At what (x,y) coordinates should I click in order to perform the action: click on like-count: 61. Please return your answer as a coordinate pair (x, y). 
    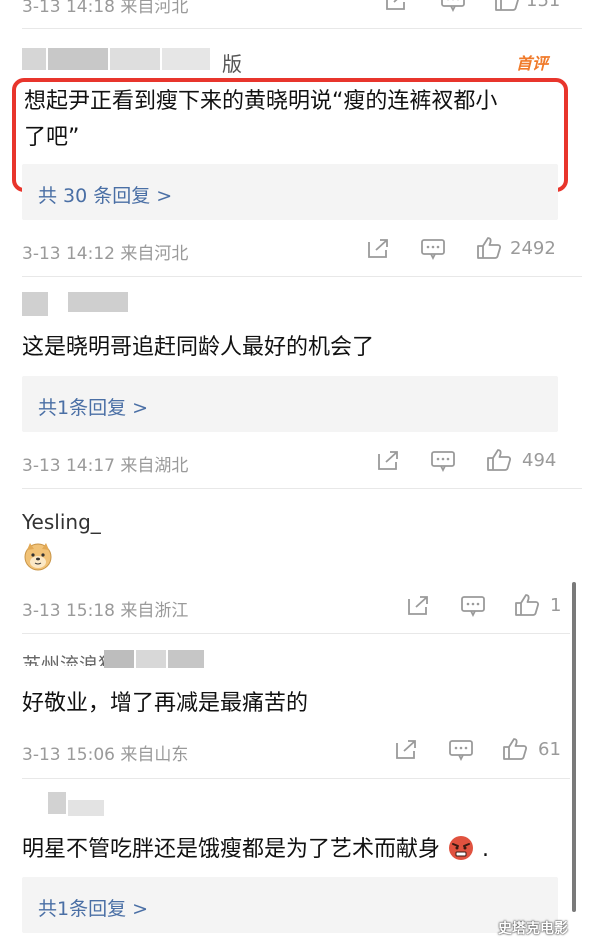
    Looking at the image, I should click on (549, 749).